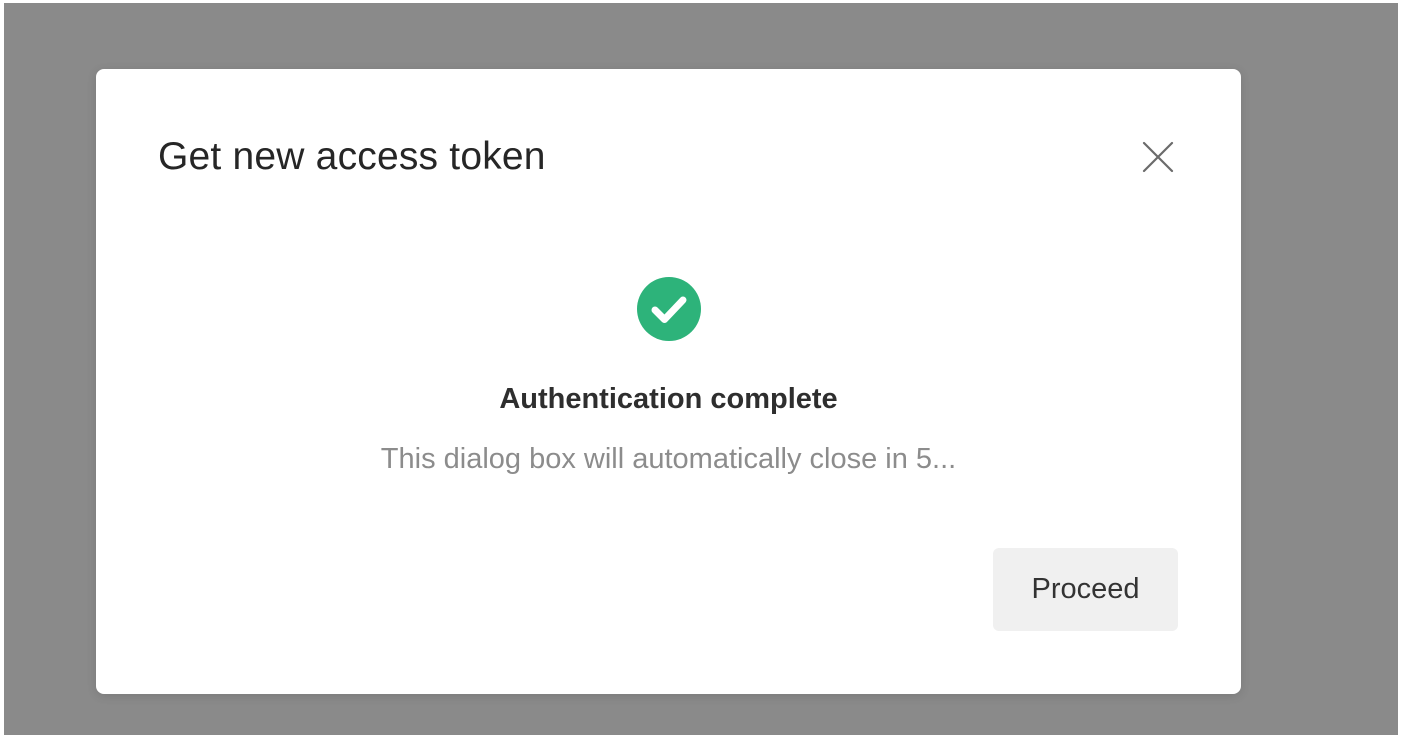 The image size is (1405, 738). I want to click on close-icon, so click(1158, 157).